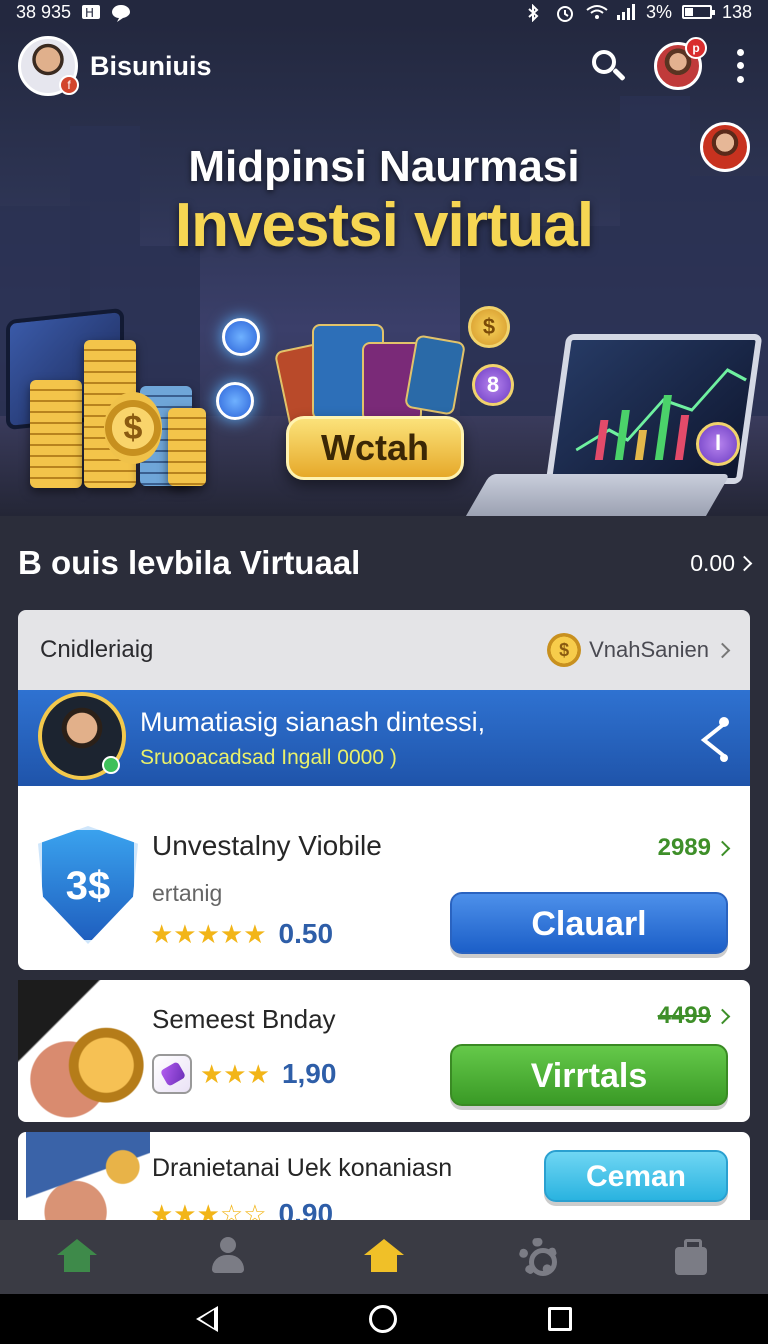 This screenshot has height=1344, width=768. Describe the element at coordinates (172, 1074) in the screenshot. I see `gem-icon` at that location.